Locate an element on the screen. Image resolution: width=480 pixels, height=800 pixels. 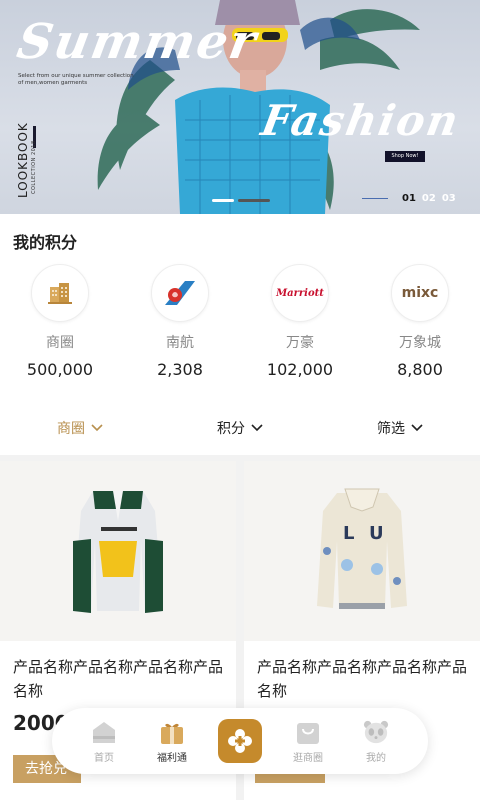
carousel-dot is located at coordinates (254, 200).